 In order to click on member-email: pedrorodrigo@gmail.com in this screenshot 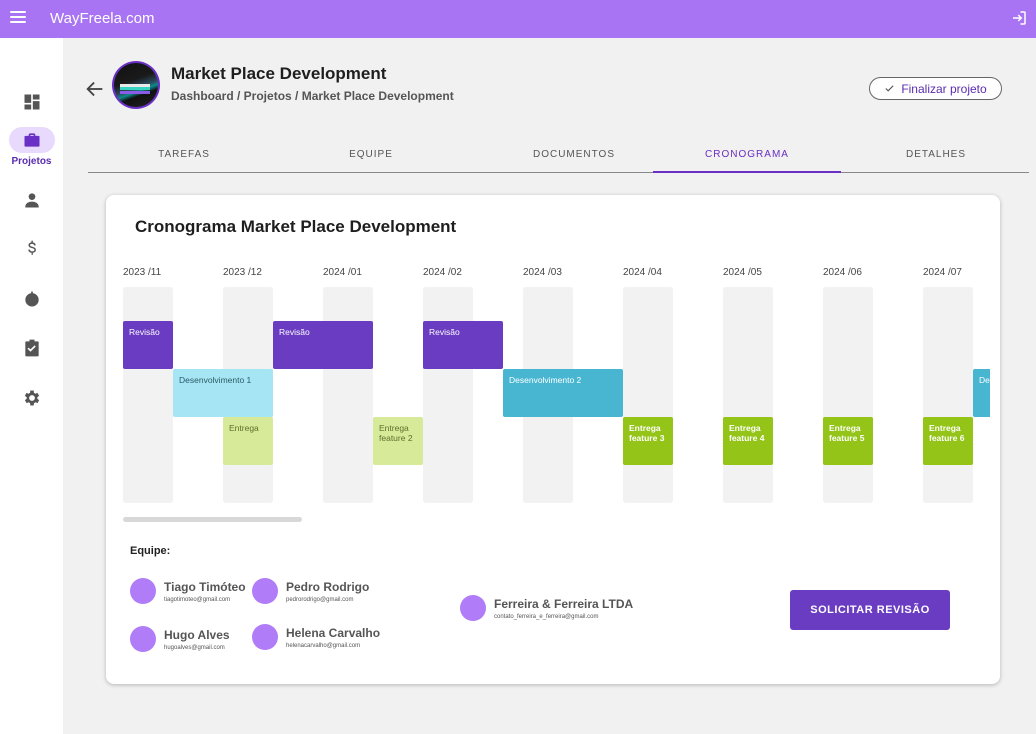, I will do `click(320, 599)`.